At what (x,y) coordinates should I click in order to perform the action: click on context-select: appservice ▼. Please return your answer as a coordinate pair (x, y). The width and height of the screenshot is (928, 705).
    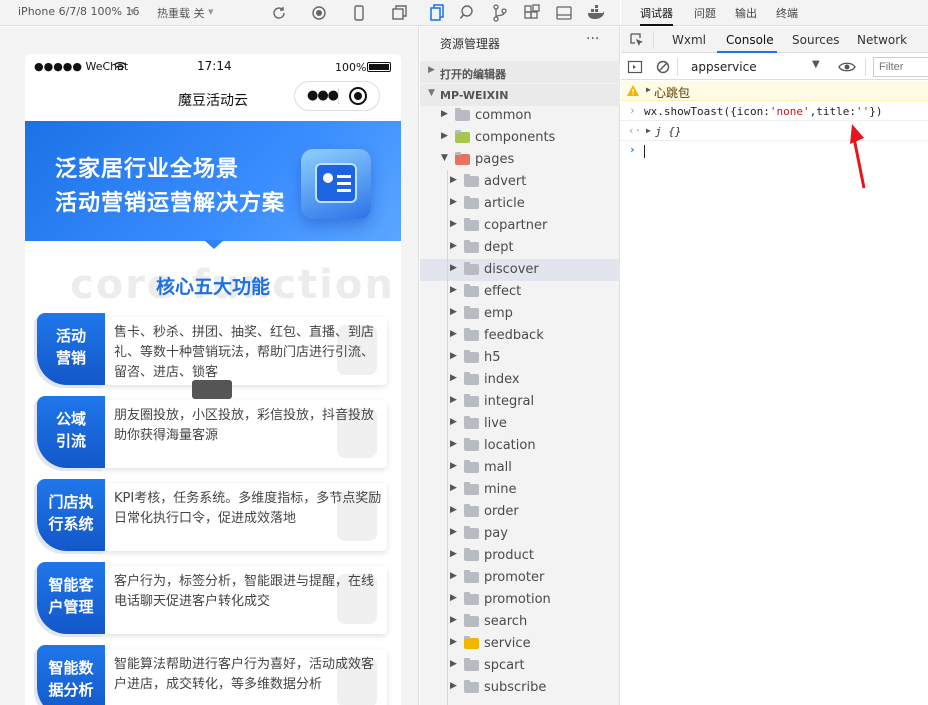
    Looking at the image, I should click on (754, 67).